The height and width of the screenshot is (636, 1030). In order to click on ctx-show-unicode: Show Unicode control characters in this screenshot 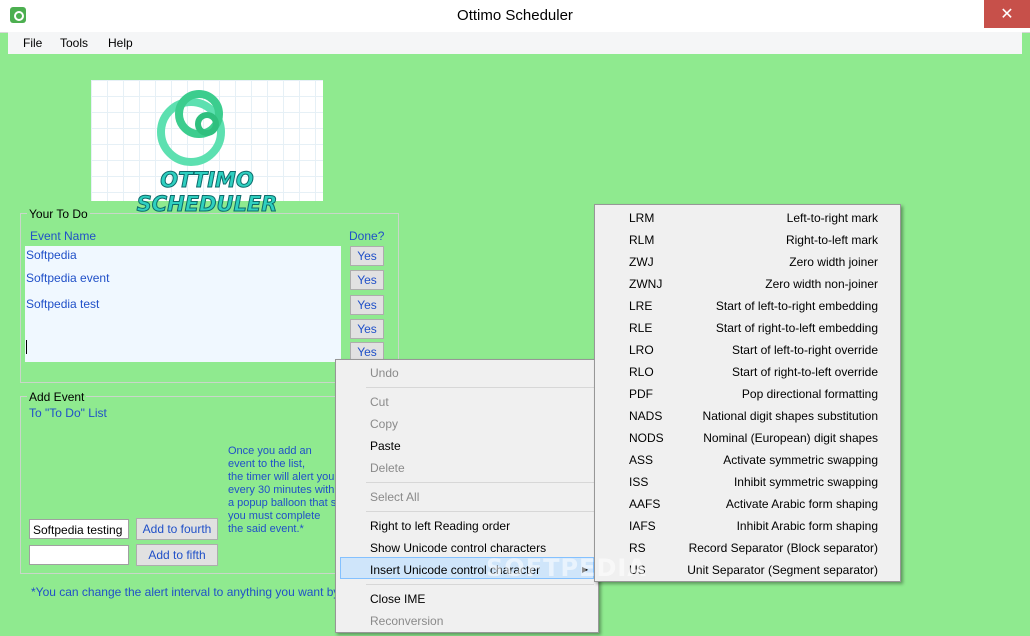, I will do `click(458, 548)`.